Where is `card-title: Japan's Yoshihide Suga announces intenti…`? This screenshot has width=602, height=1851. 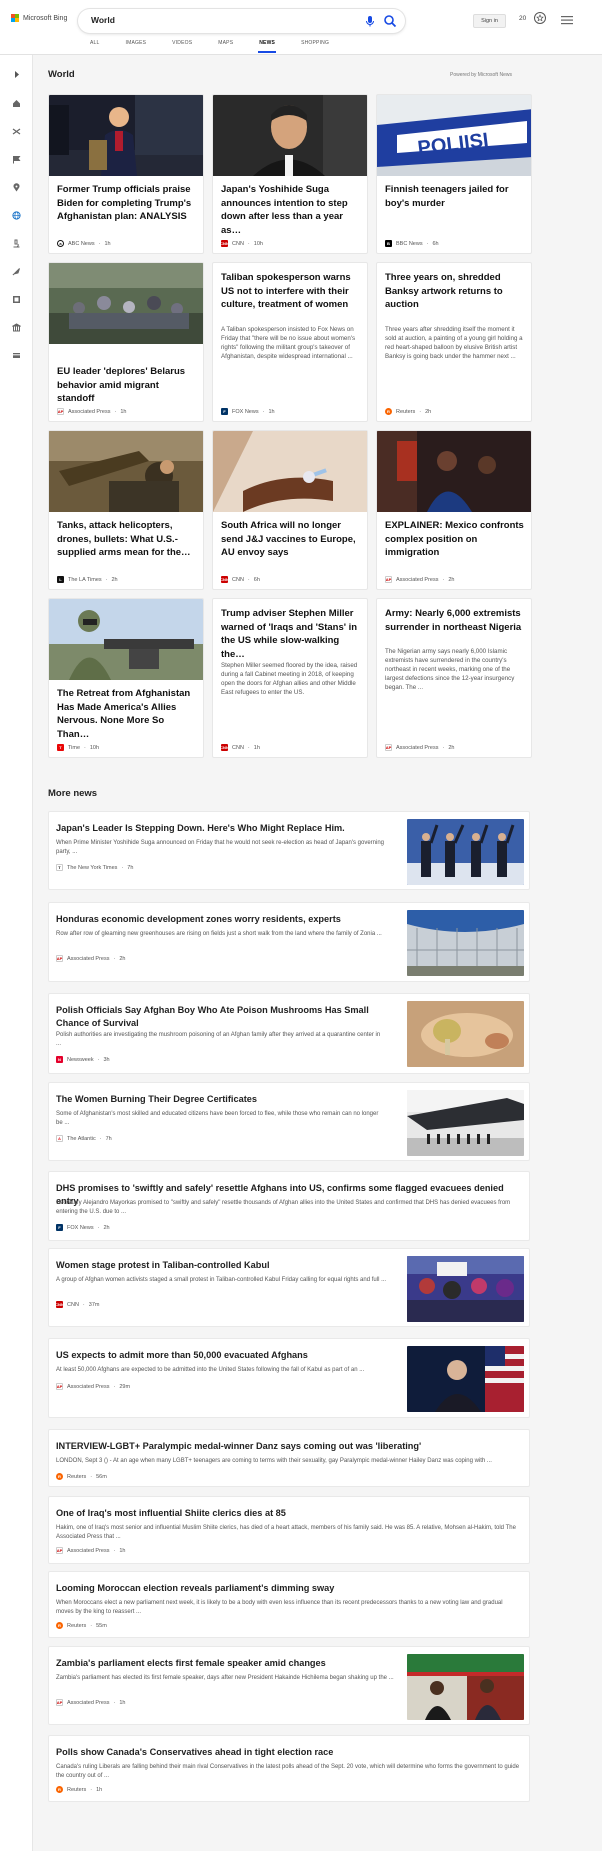
card-title: Japan's Yoshihide Suga announces intenti… is located at coordinates (291, 210).